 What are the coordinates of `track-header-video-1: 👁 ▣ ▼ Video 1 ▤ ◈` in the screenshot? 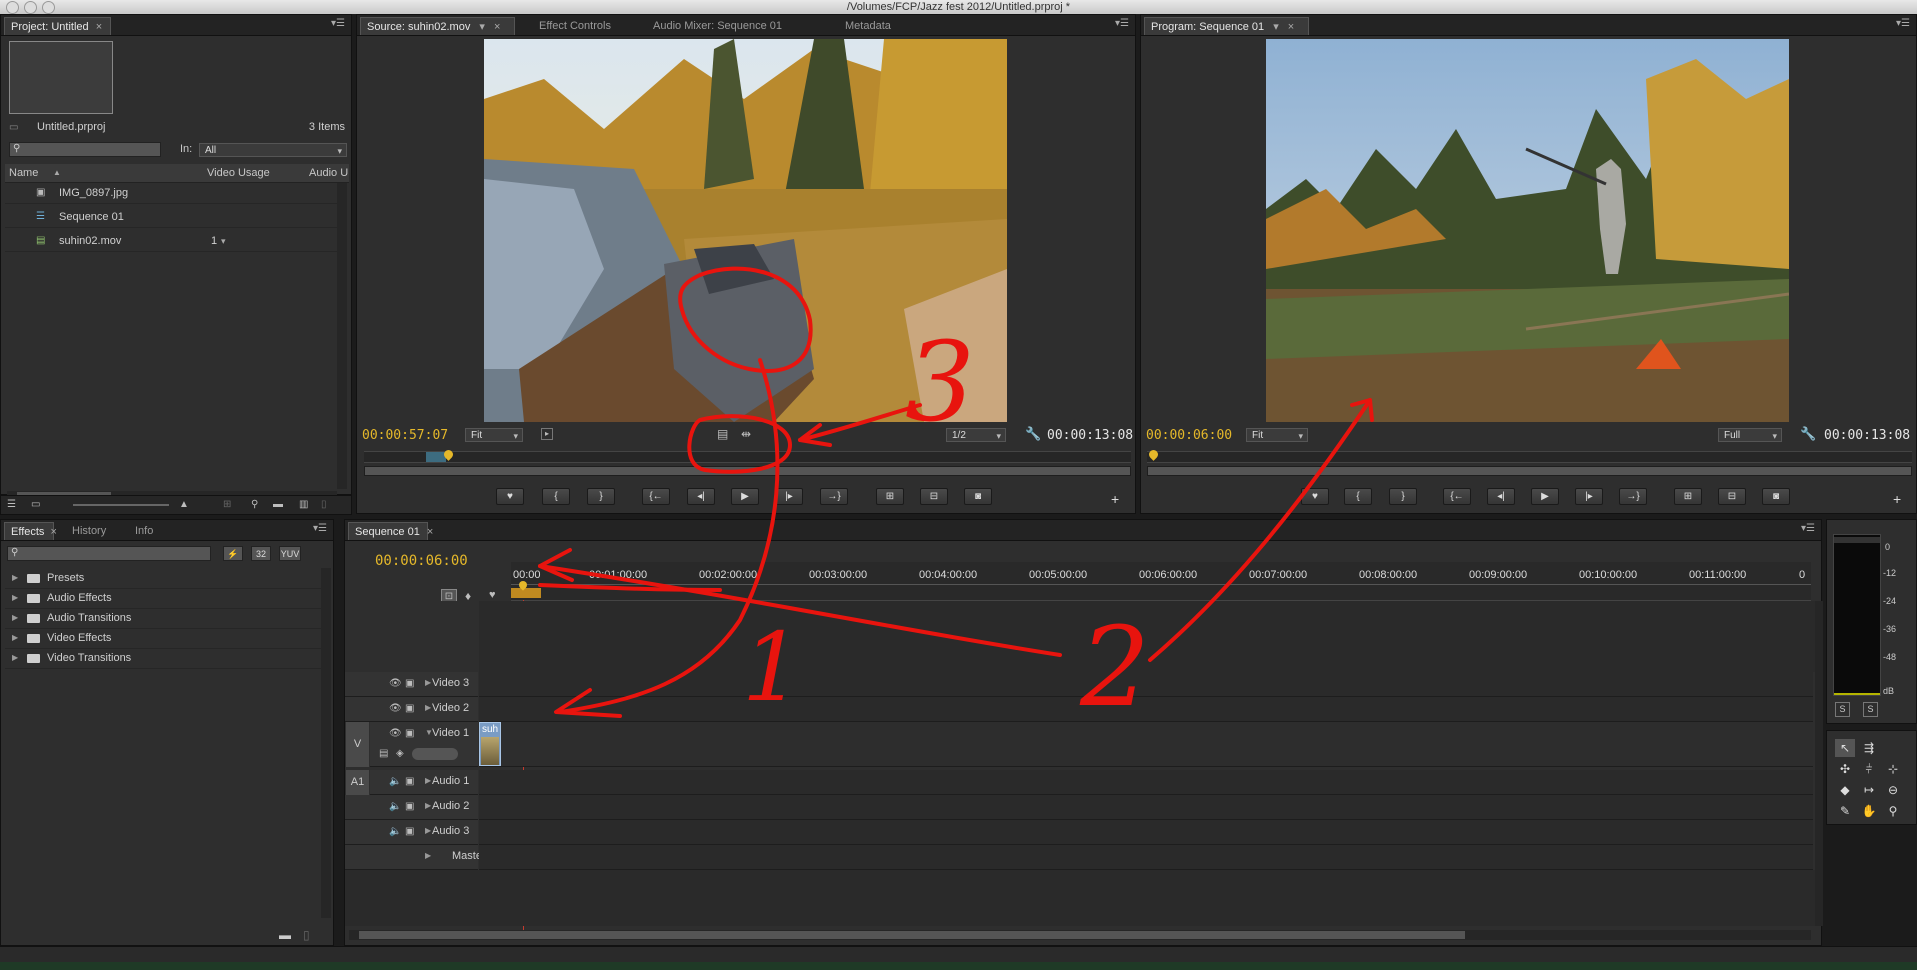 It's located at (424, 744).